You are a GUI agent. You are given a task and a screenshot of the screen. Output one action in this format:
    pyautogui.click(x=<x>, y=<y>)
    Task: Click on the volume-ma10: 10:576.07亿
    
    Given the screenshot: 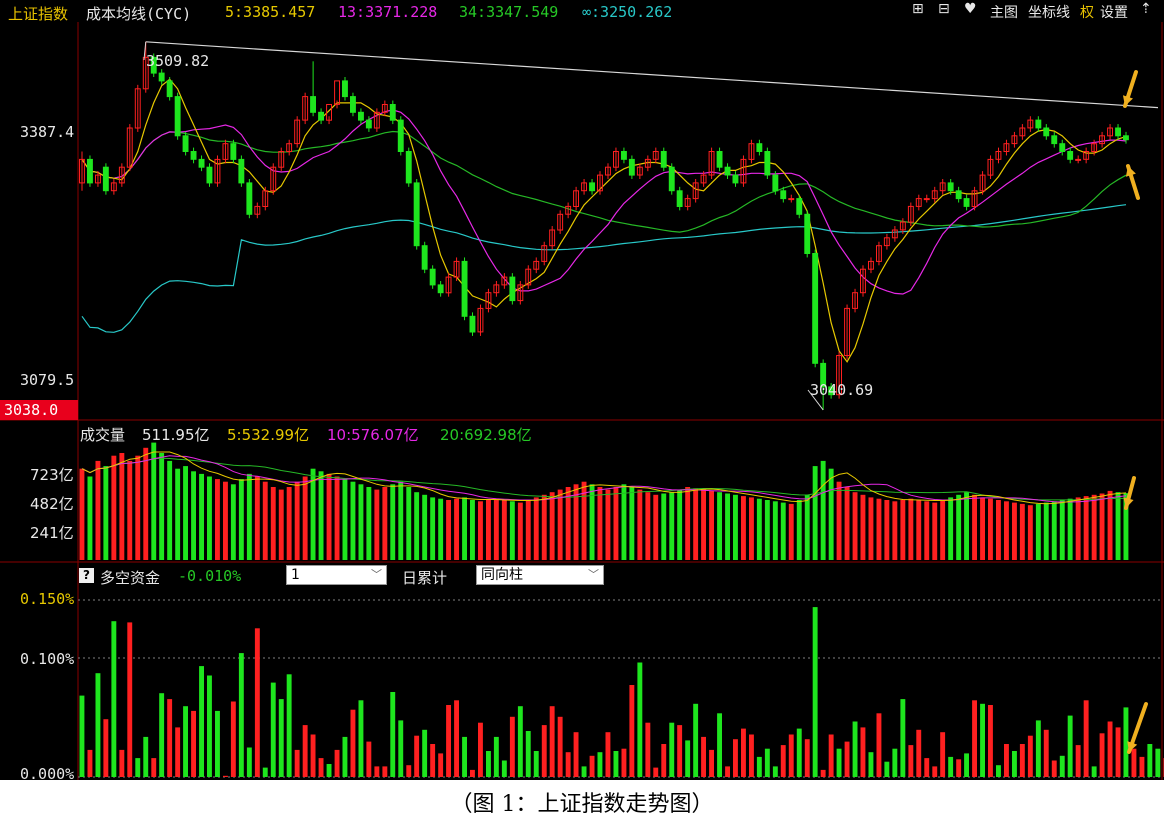 What is the action you would take?
    pyautogui.click(x=373, y=435)
    